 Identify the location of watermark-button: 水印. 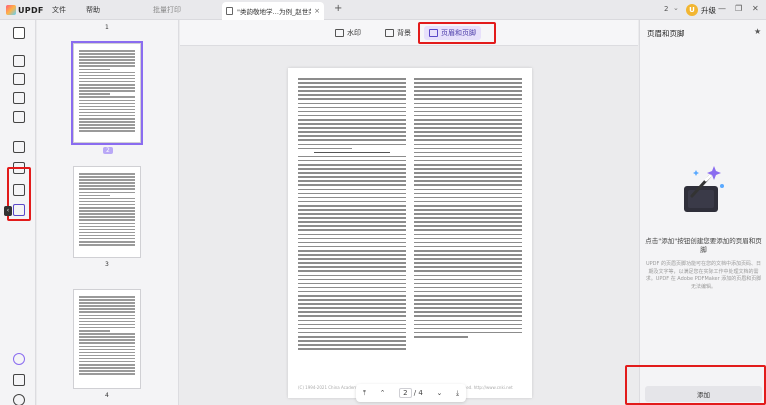
(348, 33).